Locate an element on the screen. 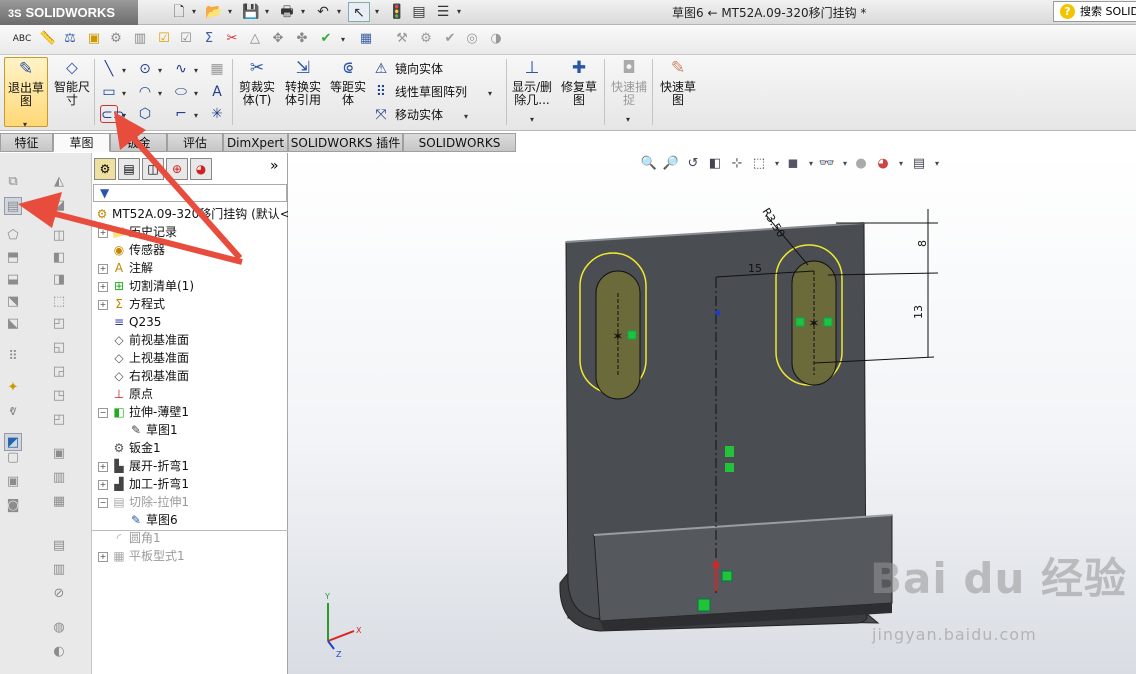 Image resolution: width=1136 pixels, height=674 pixels. tree-item-sketch1: ✎ 草图1 is located at coordinates (153, 430).